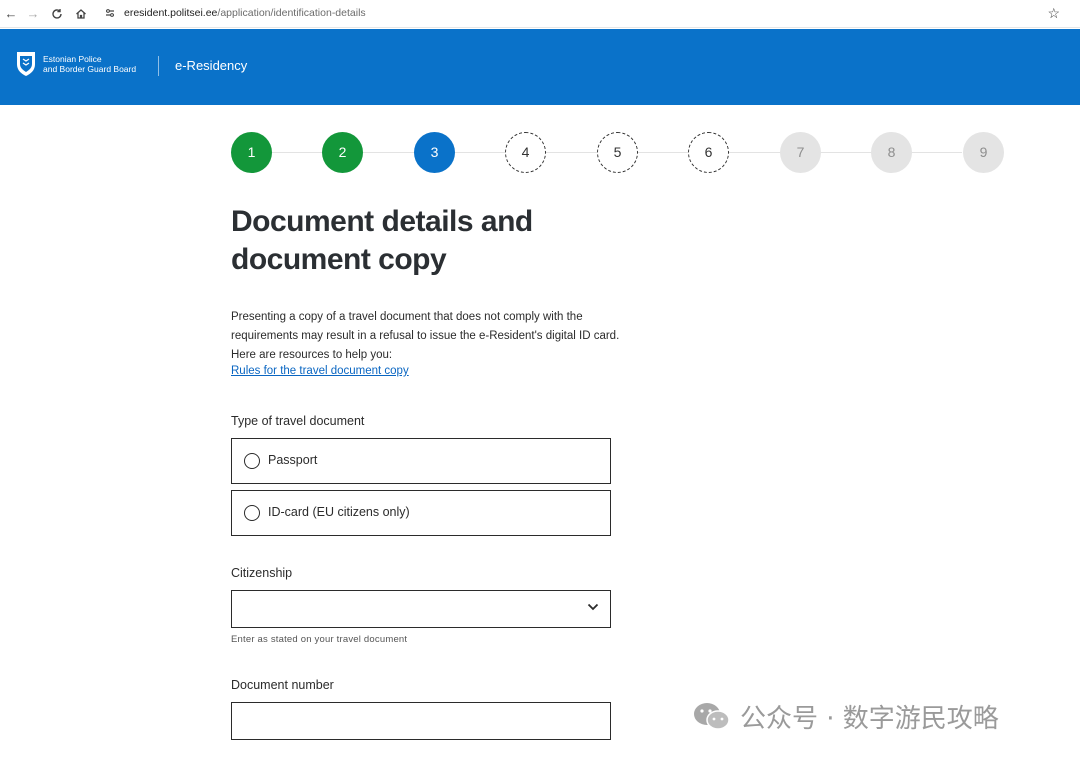  Describe the element at coordinates (57, 14) in the screenshot. I see `reload-icon` at that location.